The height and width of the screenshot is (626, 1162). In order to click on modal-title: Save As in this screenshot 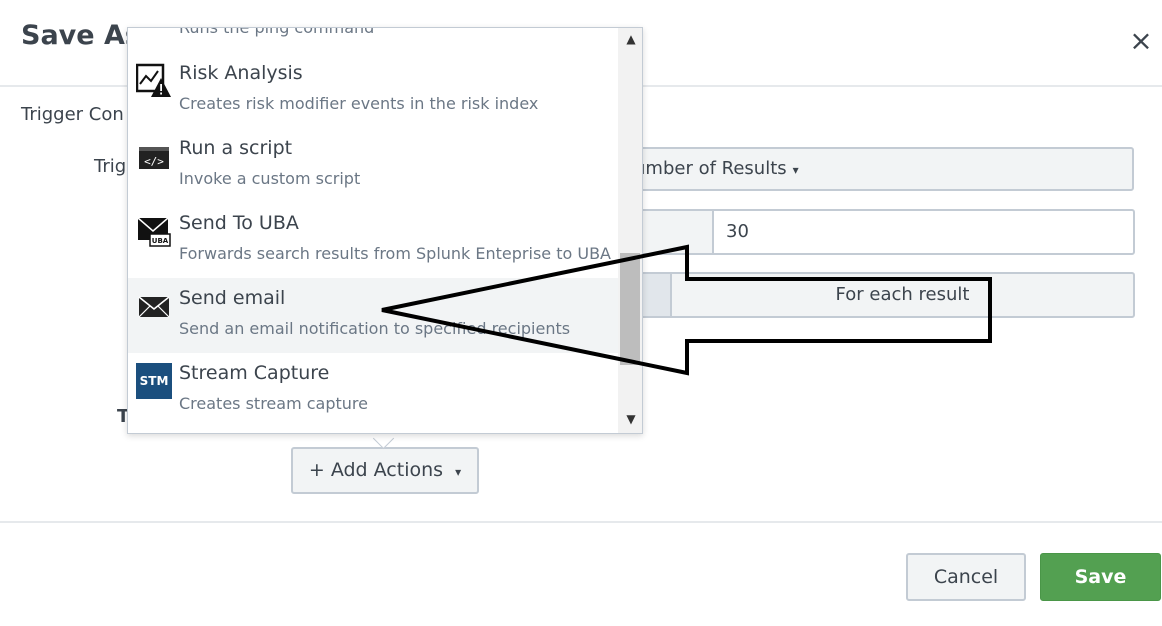, I will do `click(81, 35)`.